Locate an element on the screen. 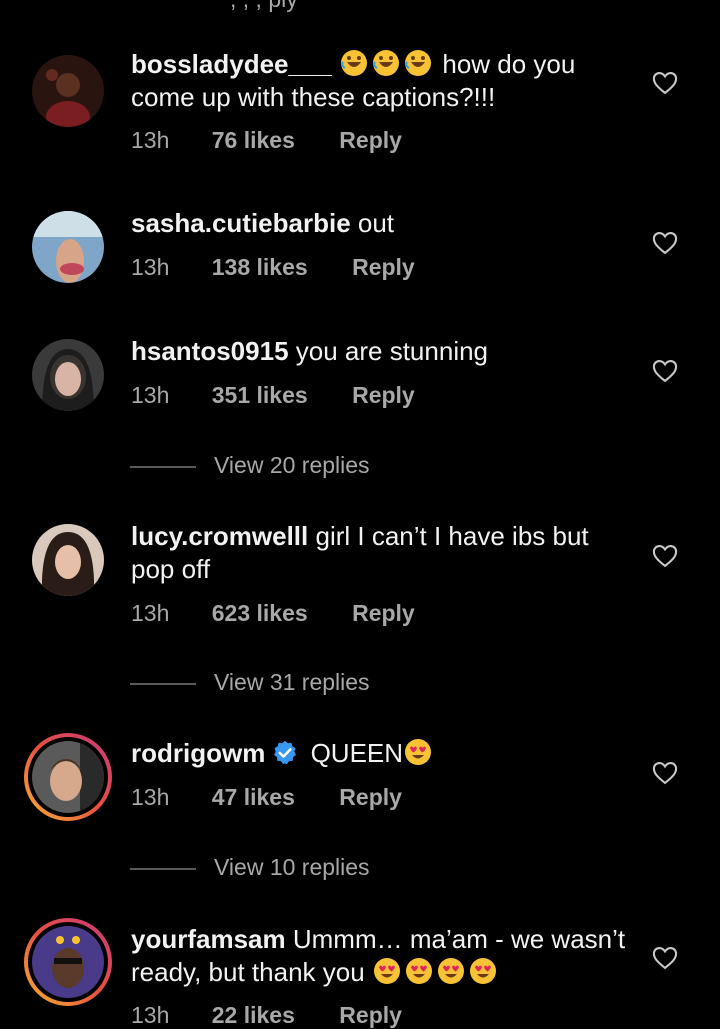 This screenshot has height=1029, width=720. view-replies-label: View 20 replies is located at coordinates (292, 465).